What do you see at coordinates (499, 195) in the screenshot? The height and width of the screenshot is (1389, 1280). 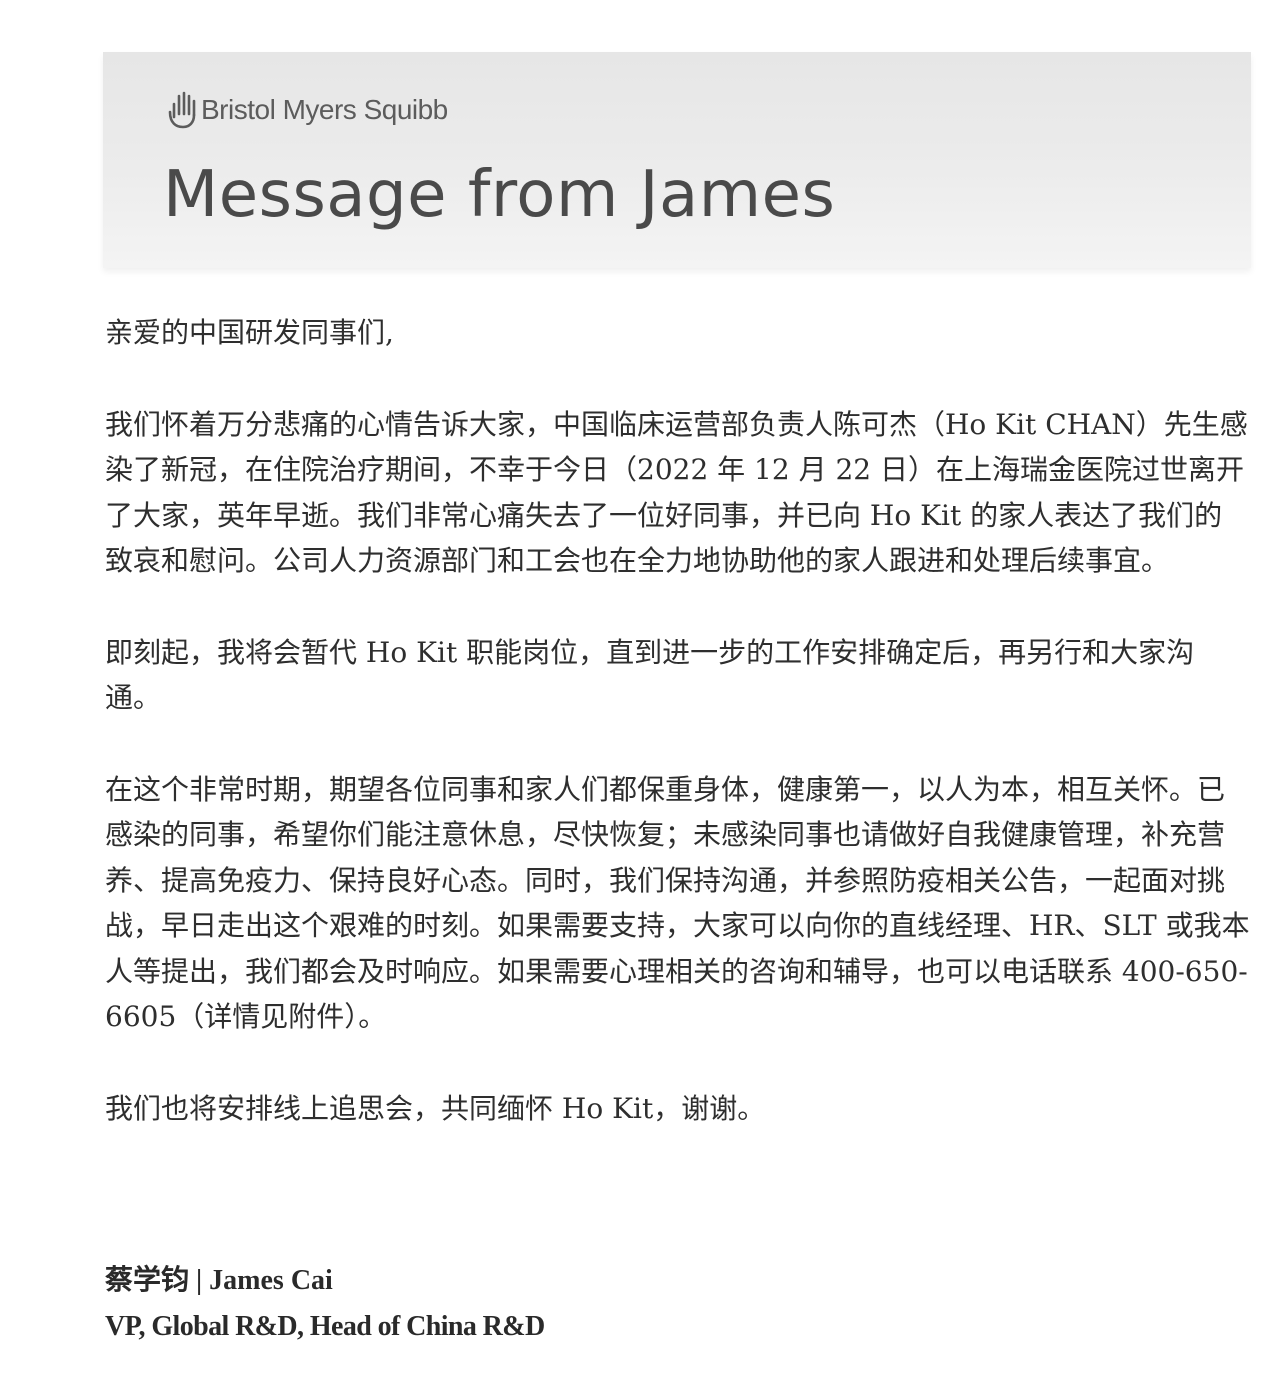 I see `page-title: Message from James` at bounding box center [499, 195].